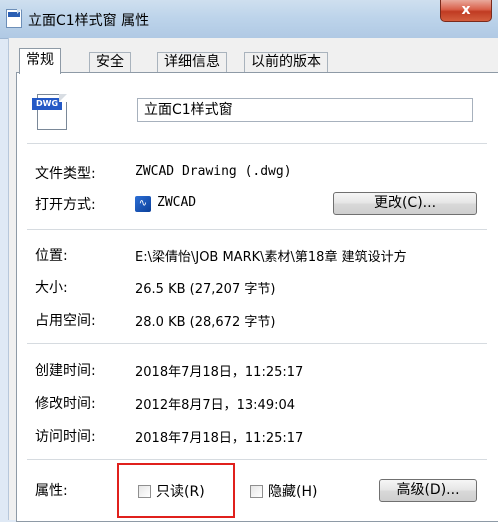 The width and height of the screenshot is (498, 522). I want to click on location-label: 位置:, so click(51, 256).